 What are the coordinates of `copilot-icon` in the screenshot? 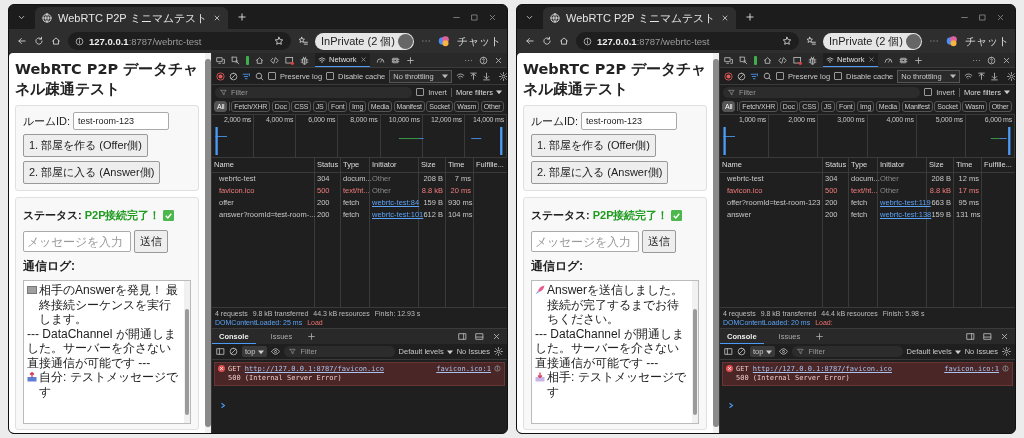 It's located at (444, 41).